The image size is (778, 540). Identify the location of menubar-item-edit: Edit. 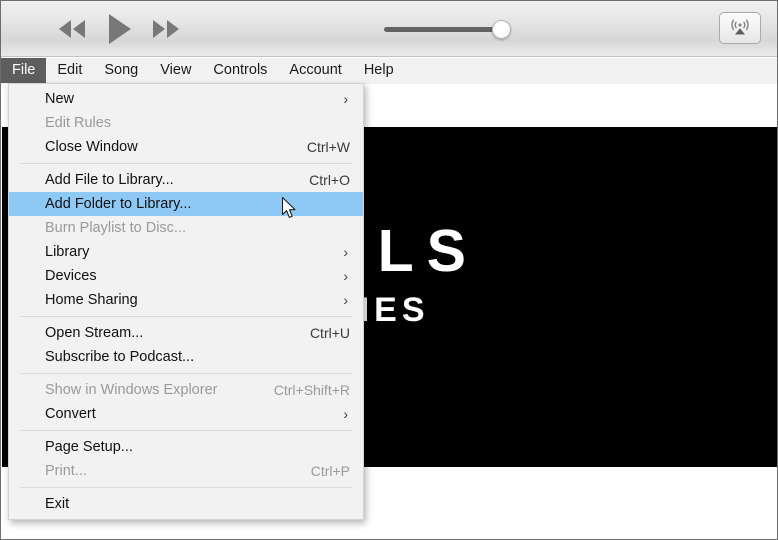
(69, 70).